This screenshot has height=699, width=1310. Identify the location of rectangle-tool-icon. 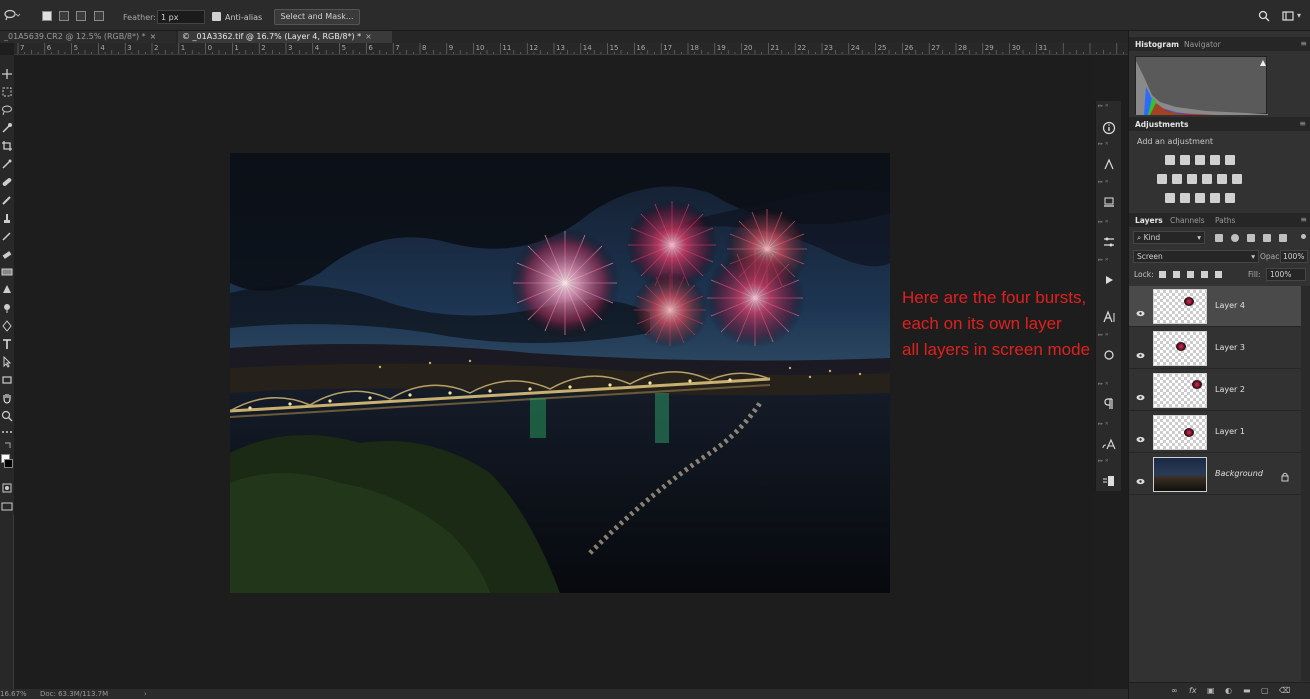
(7, 377).